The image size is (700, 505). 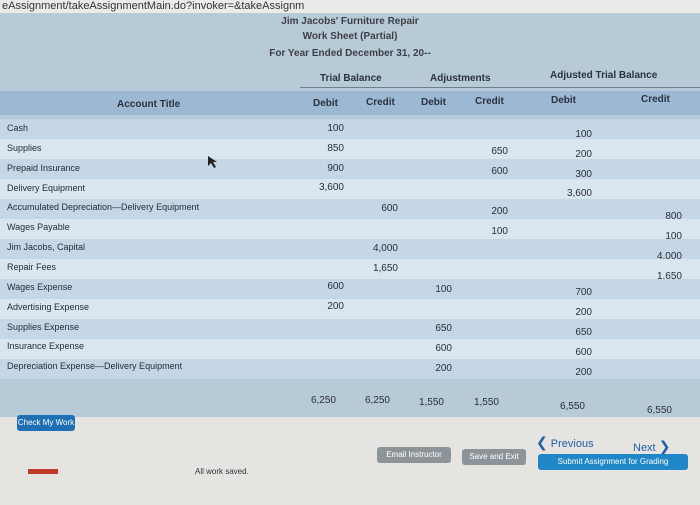 What do you see at coordinates (43, 326) in the screenshot?
I see `account-title-cell: Supplies Expense` at bounding box center [43, 326].